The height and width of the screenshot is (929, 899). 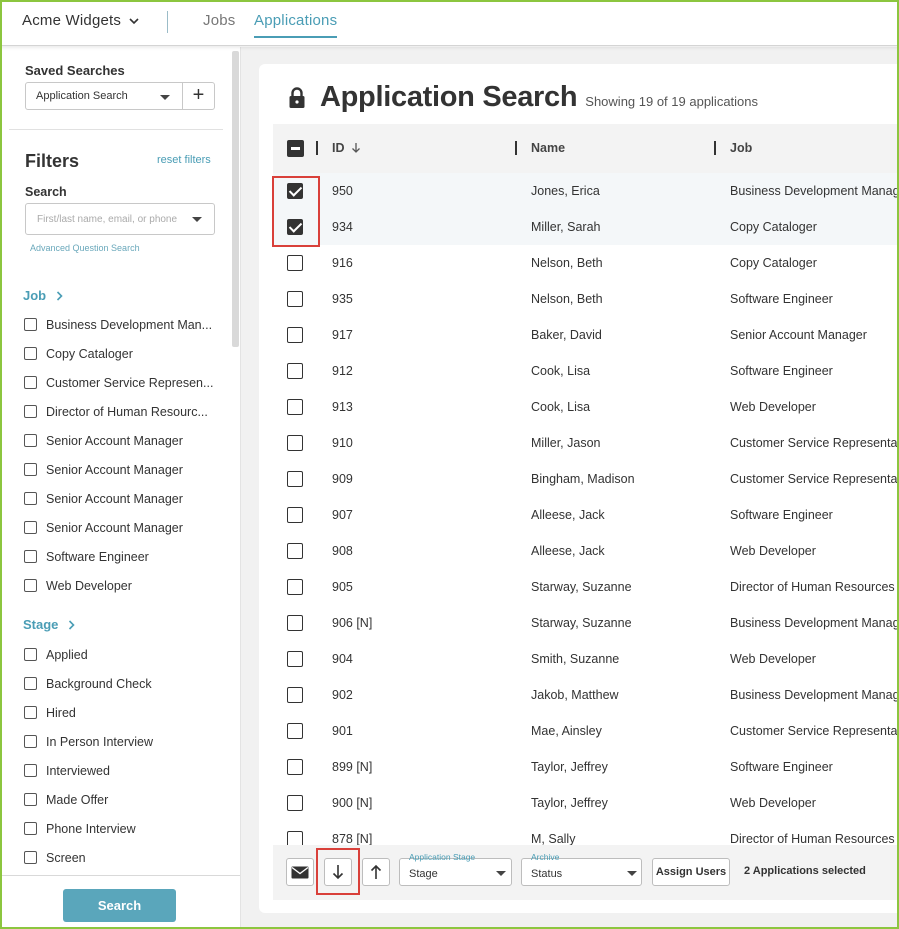 What do you see at coordinates (586, 263) in the screenshot?
I see `table-row: 916 Nelson, Beth Copy Cataloger` at bounding box center [586, 263].